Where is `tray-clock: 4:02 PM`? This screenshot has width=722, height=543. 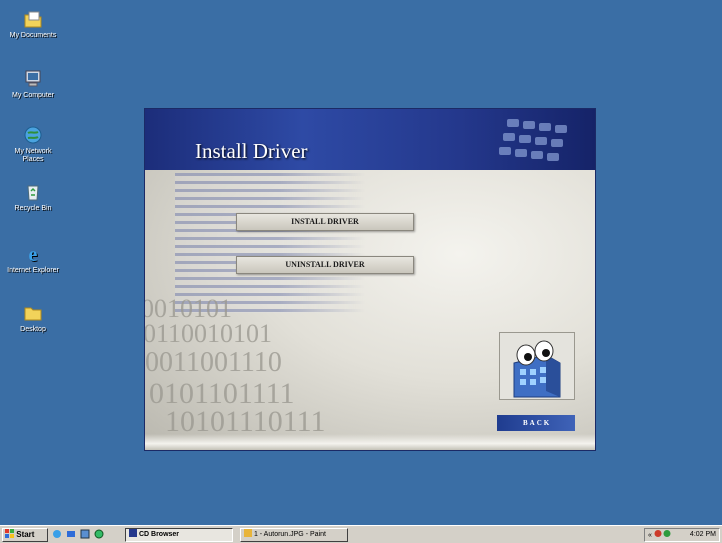 tray-clock: 4:02 PM is located at coordinates (702, 534).